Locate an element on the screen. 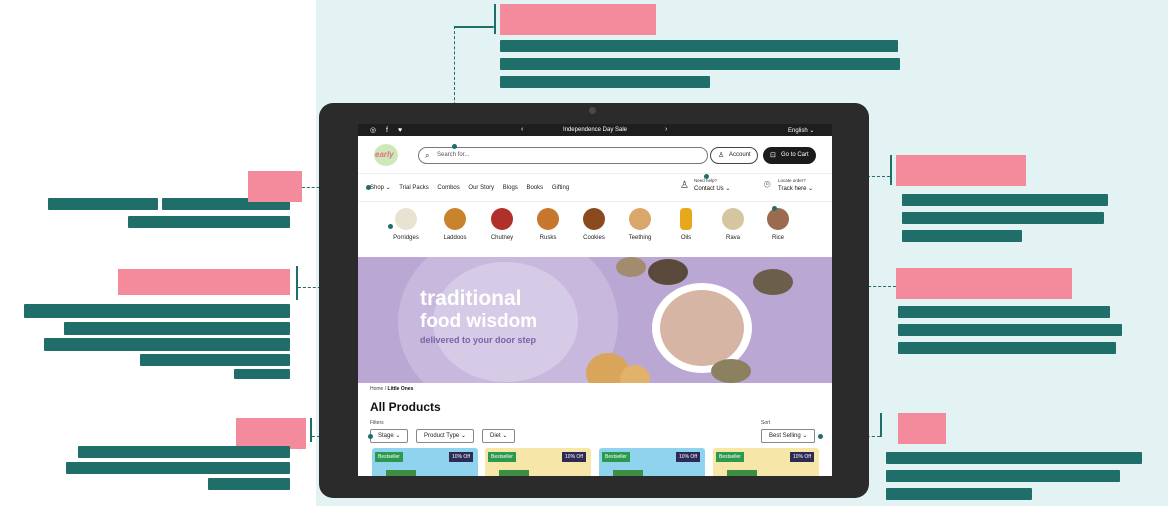  contact-us-link: ♙ Need help? Contact Us ⌄ is located at coordinates (705, 185).